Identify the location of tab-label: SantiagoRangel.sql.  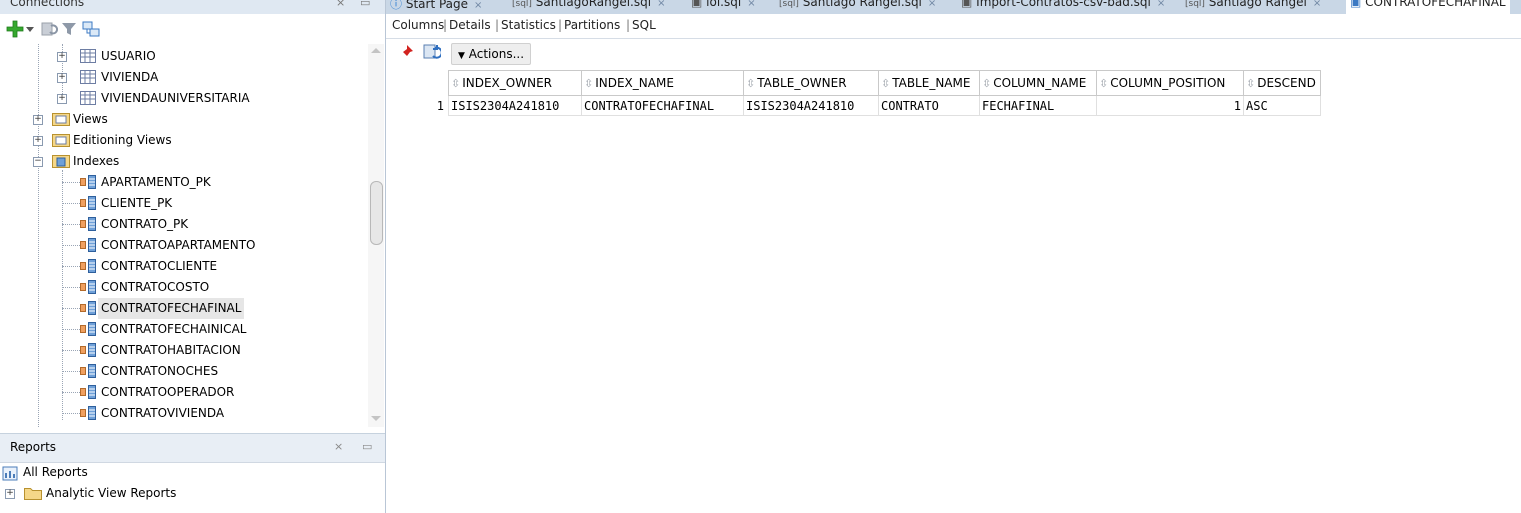
(593, 4).